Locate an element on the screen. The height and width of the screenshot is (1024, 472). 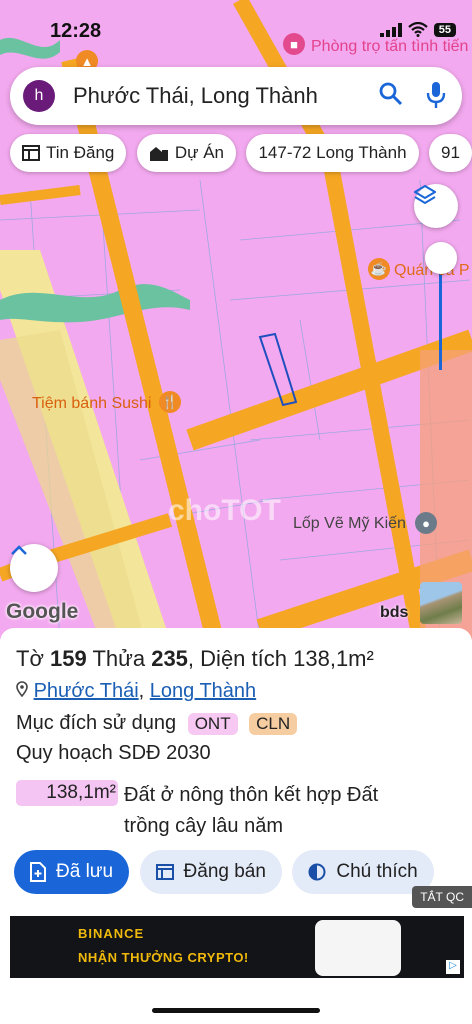
chip-label: Dự Án is located at coordinates (199, 152).